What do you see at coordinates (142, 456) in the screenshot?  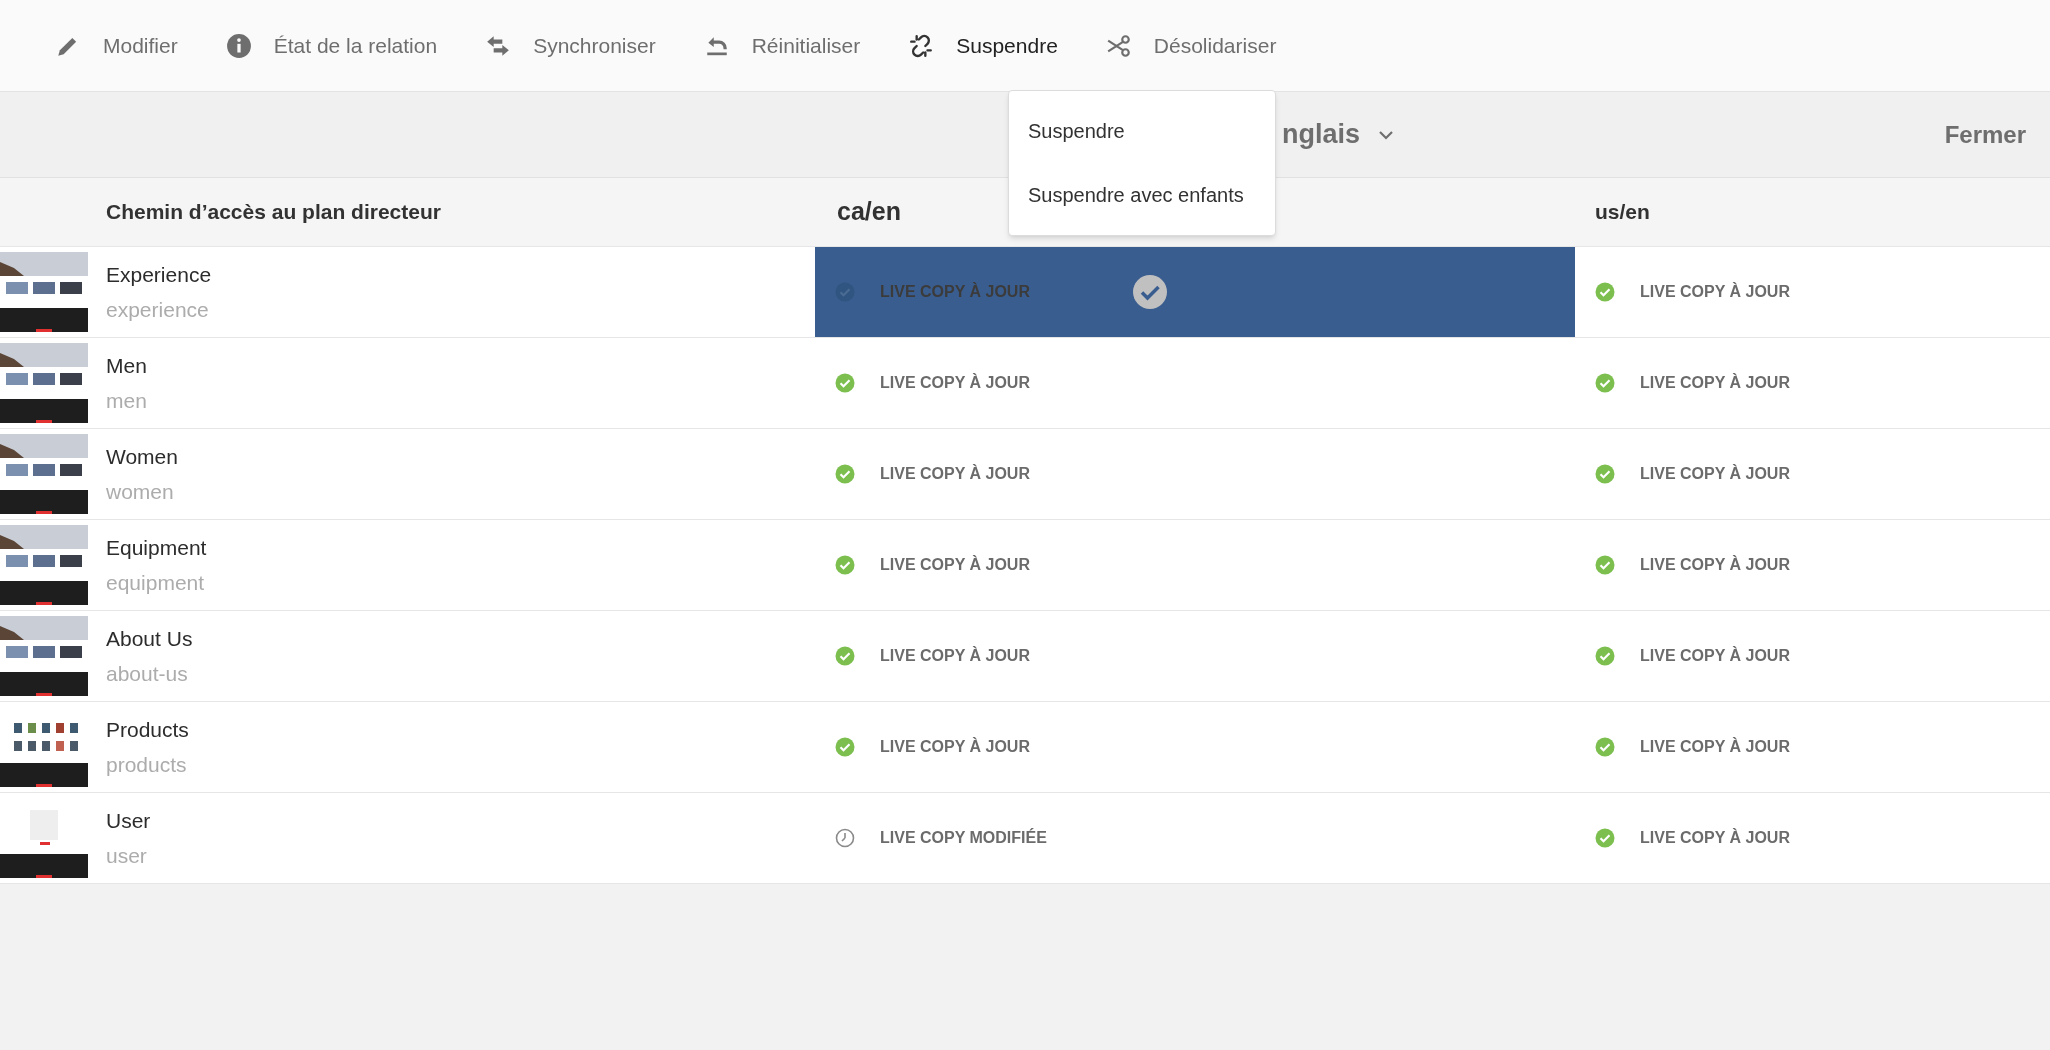 I see `page-title: Women` at bounding box center [142, 456].